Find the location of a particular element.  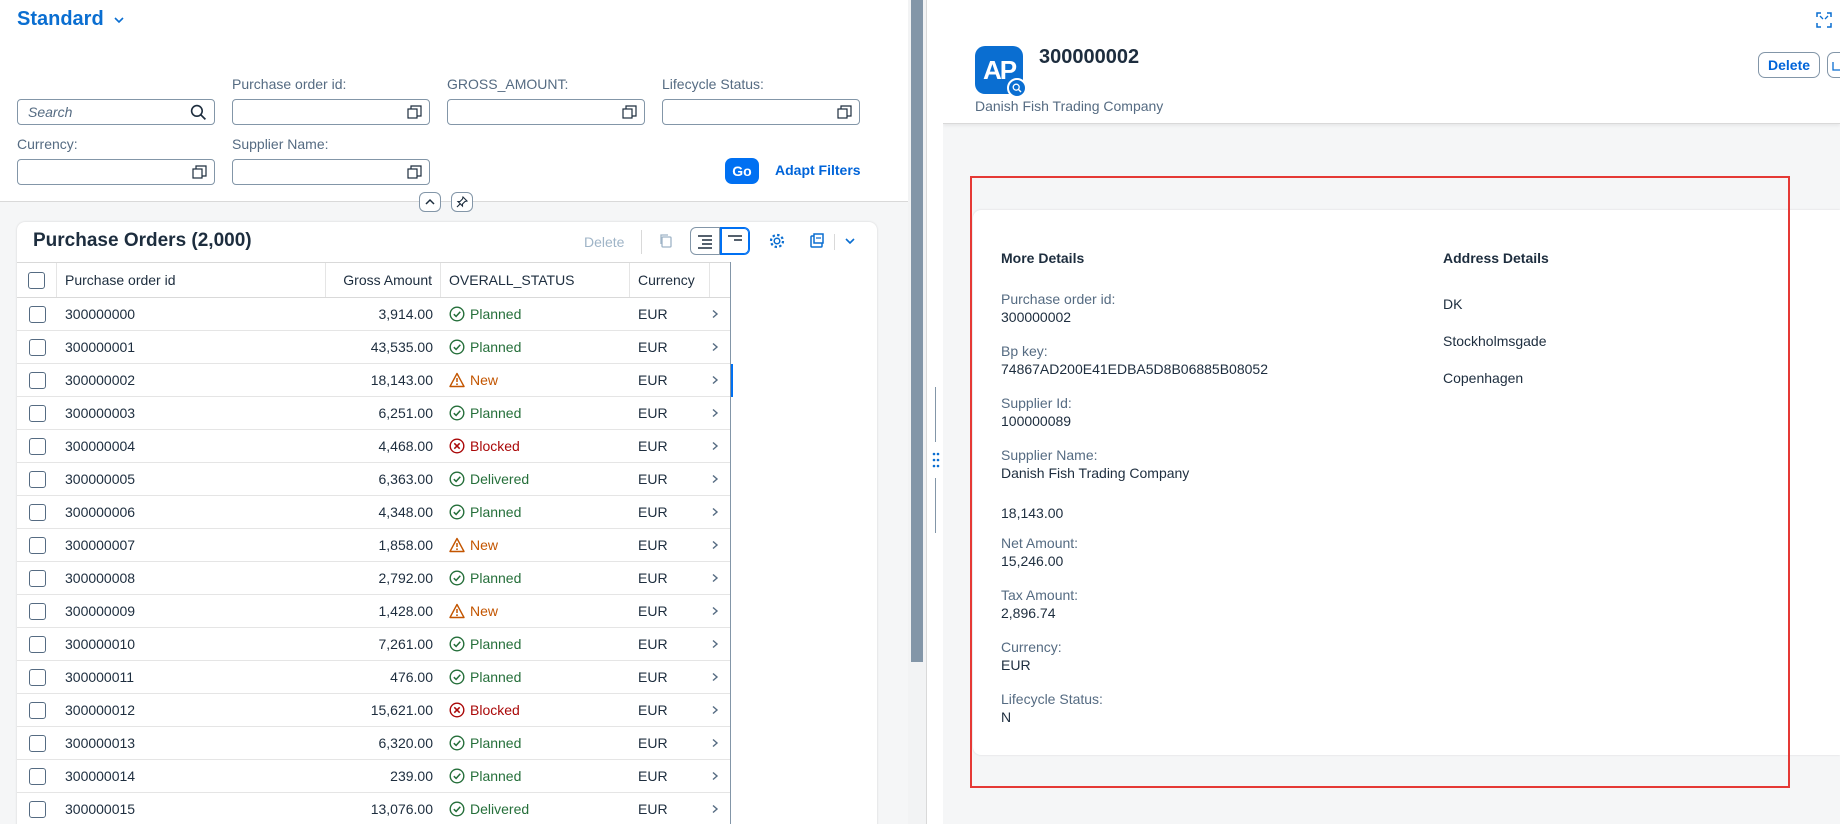

filter-lifecycle-status-input is located at coordinates (761, 112).